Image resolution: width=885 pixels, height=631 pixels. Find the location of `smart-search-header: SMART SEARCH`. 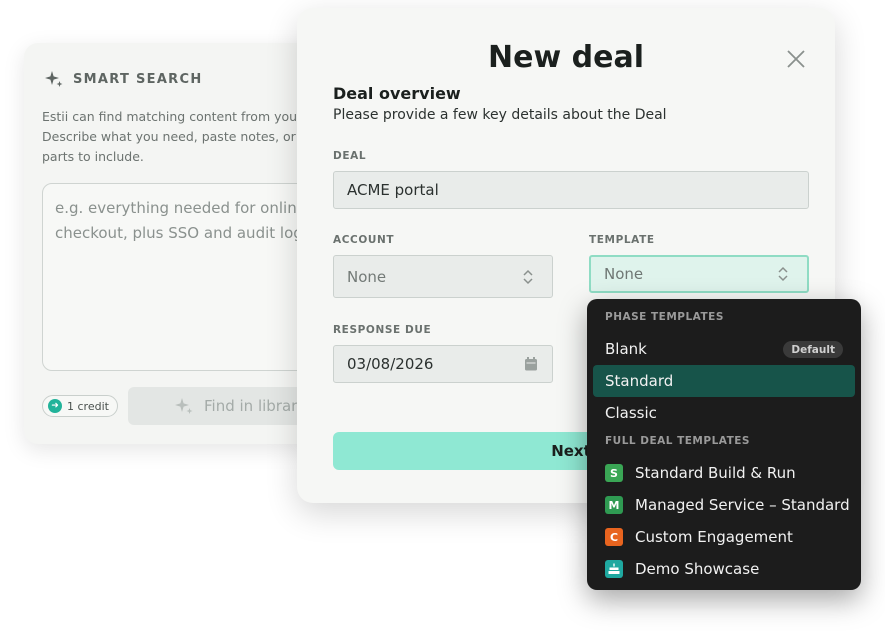

smart-search-header: SMART SEARCH is located at coordinates (123, 79).